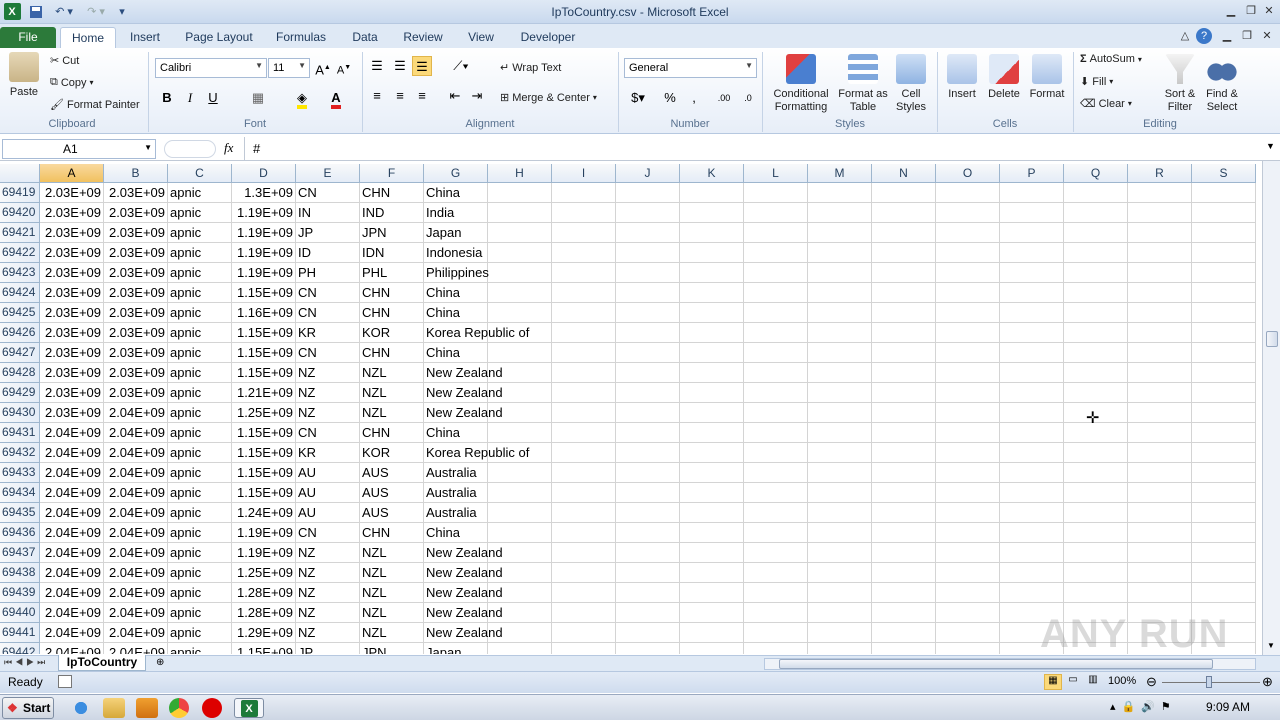 The image size is (1280, 720). Describe the element at coordinates (530, 68) in the screenshot. I see `wrap-text-button: ↵ Wrap Text` at that location.